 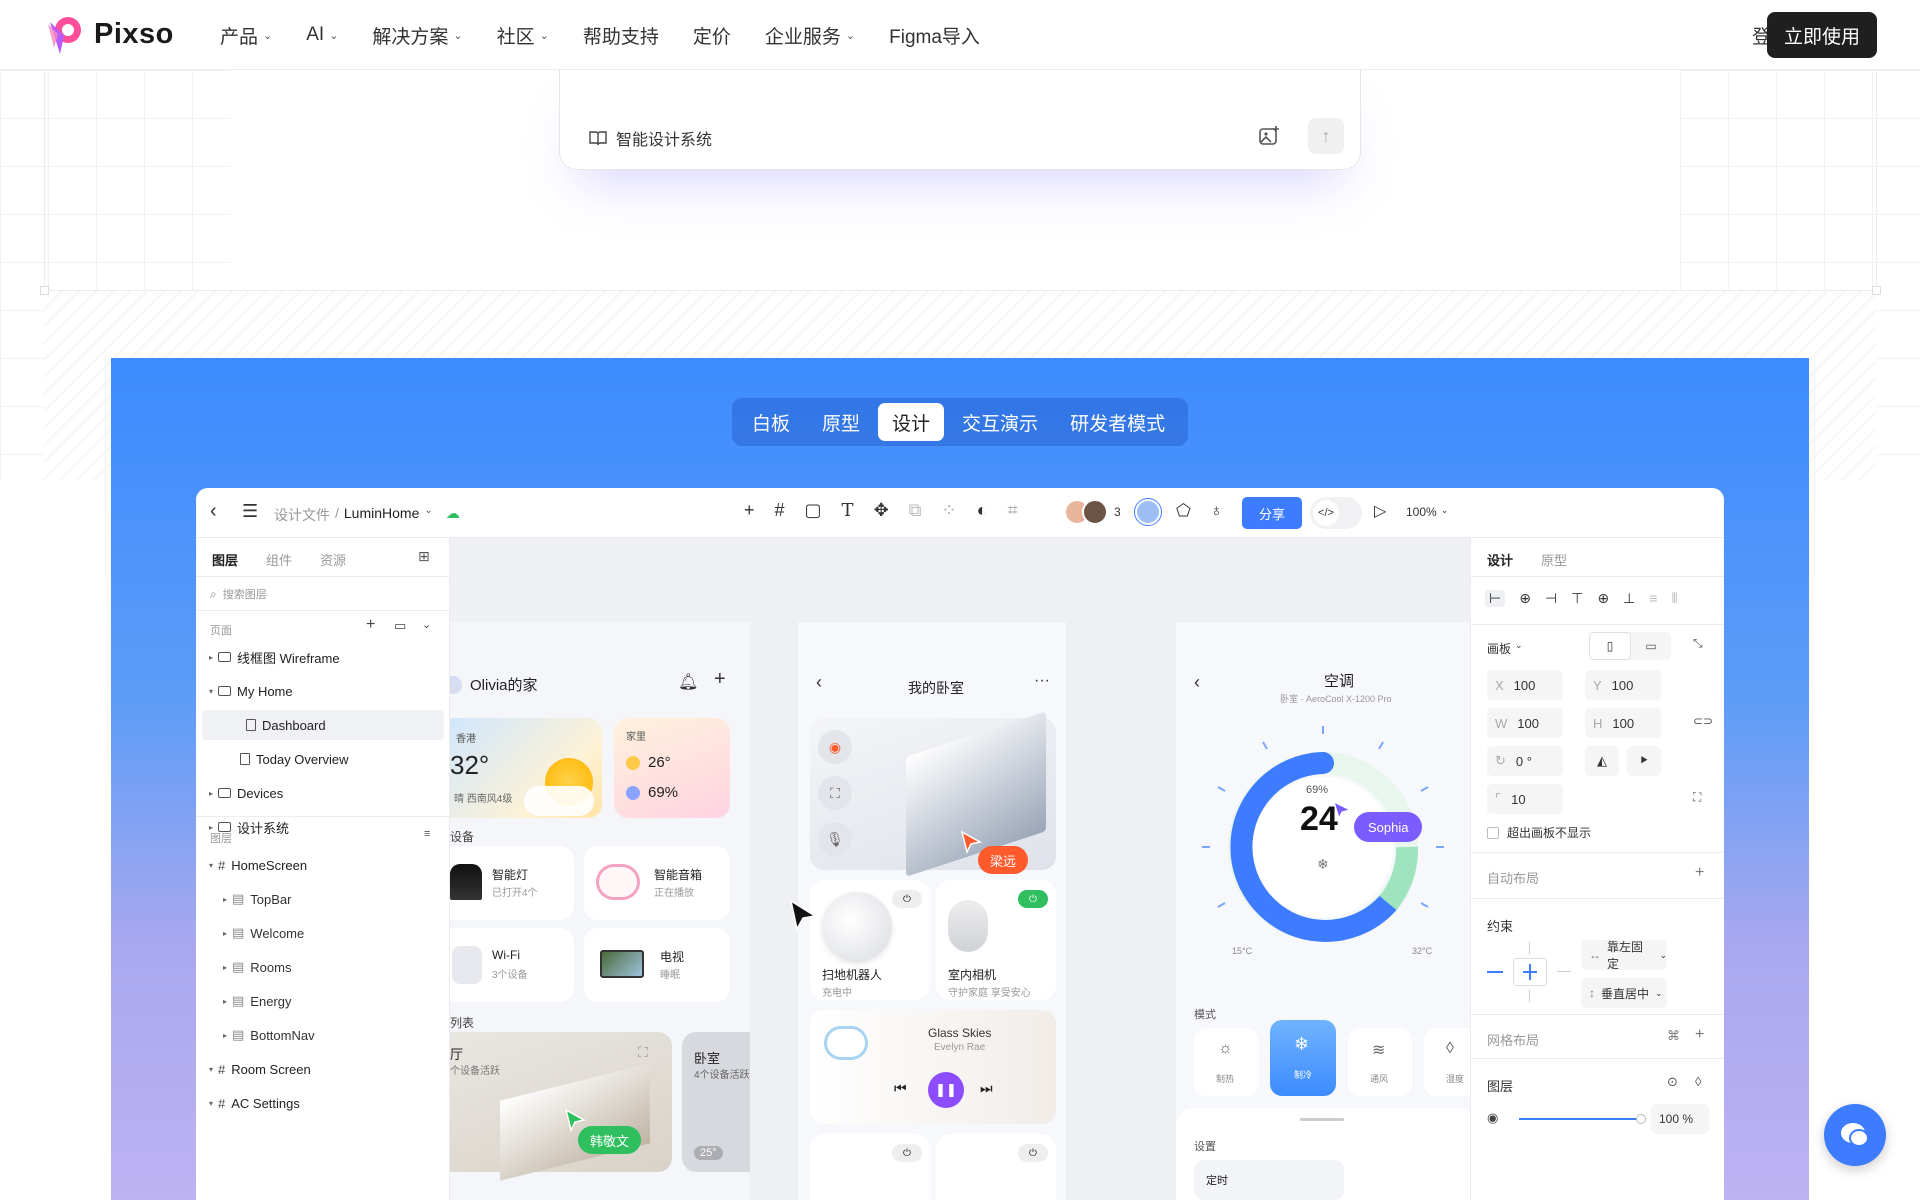 I want to click on menu-icon: ☰, so click(x=250, y=511).